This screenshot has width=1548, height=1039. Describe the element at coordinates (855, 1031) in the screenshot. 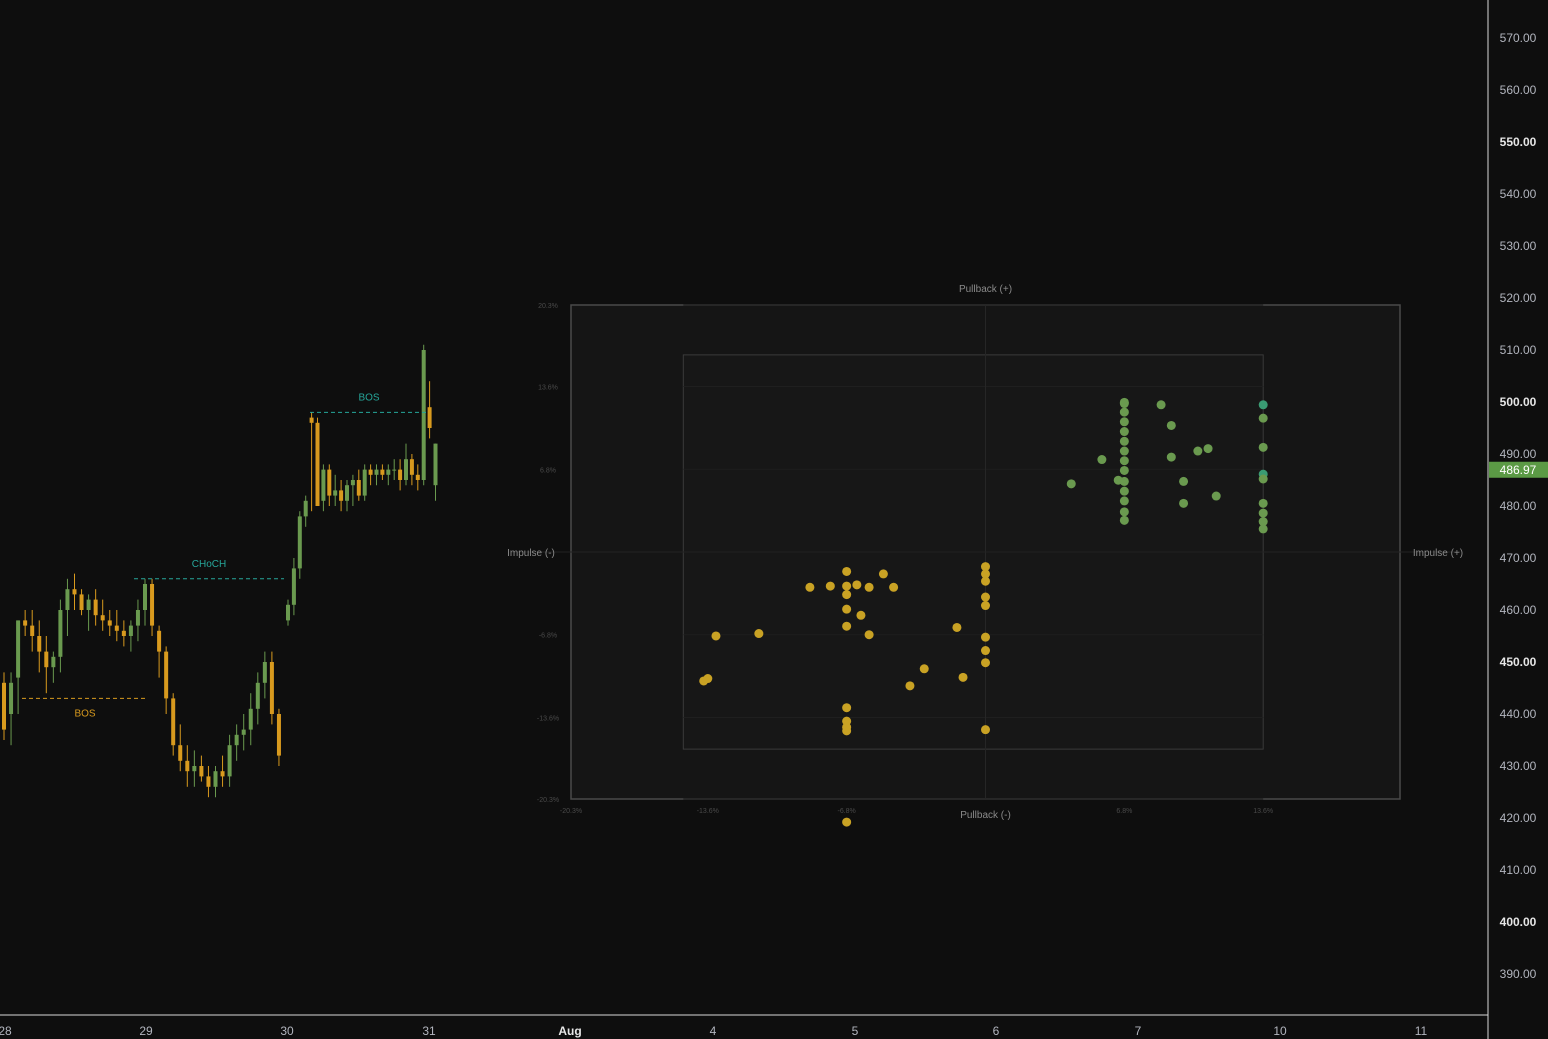

I see `time-tick-label: 5` at that location.